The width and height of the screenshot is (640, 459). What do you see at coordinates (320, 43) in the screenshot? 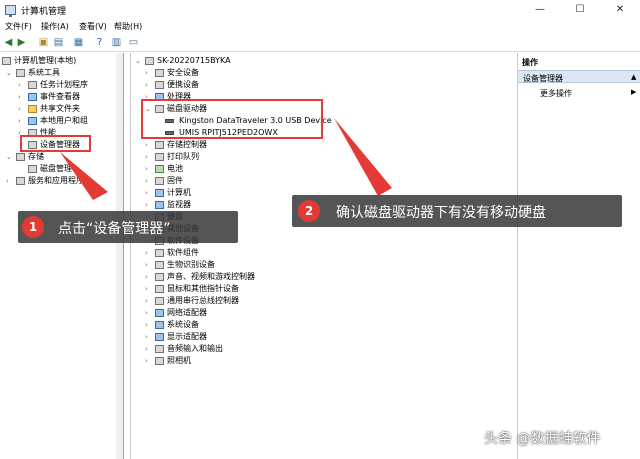
I see `toolbar: ◀ ▶ ▣ ▤ ▦ ? ▥ ▭` at bounding box center [320, 43].